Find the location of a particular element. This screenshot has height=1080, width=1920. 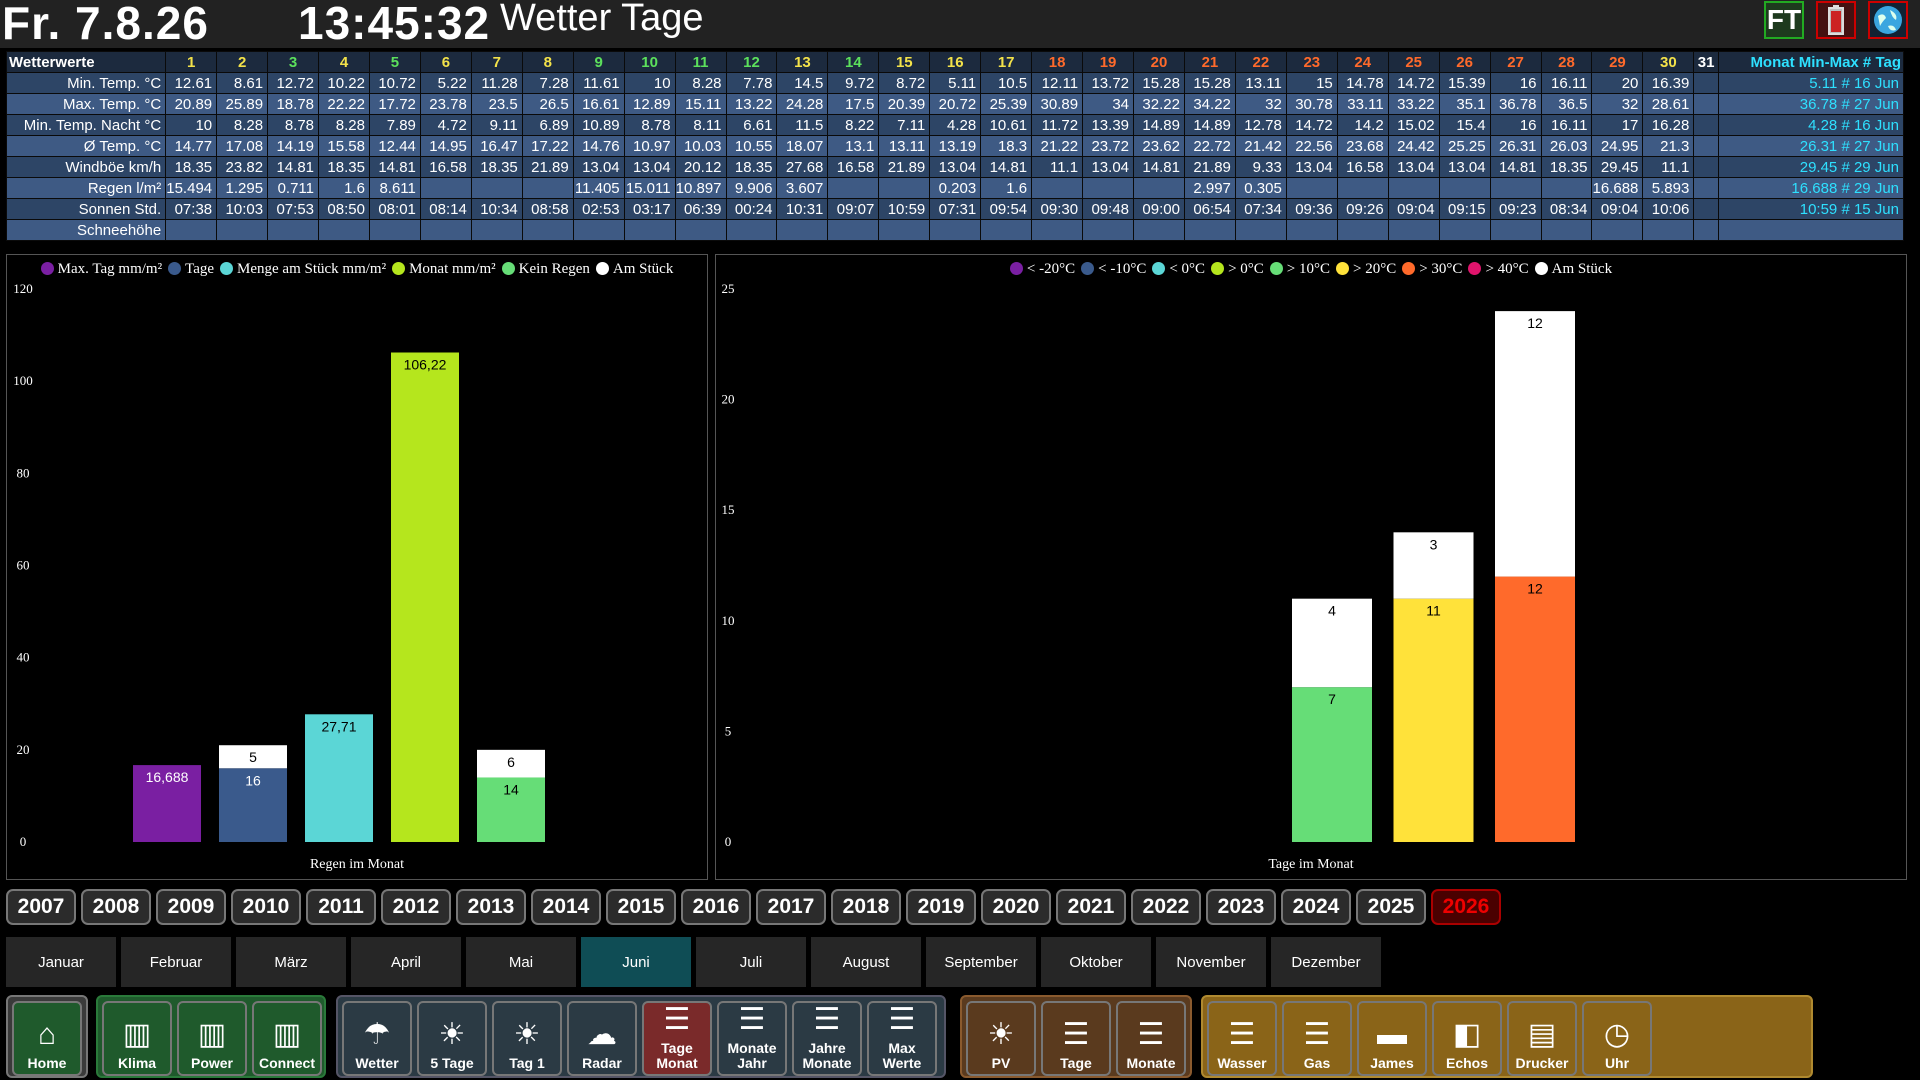

nav-button-power: ▥ Power is located at coordinates (212, 1038).